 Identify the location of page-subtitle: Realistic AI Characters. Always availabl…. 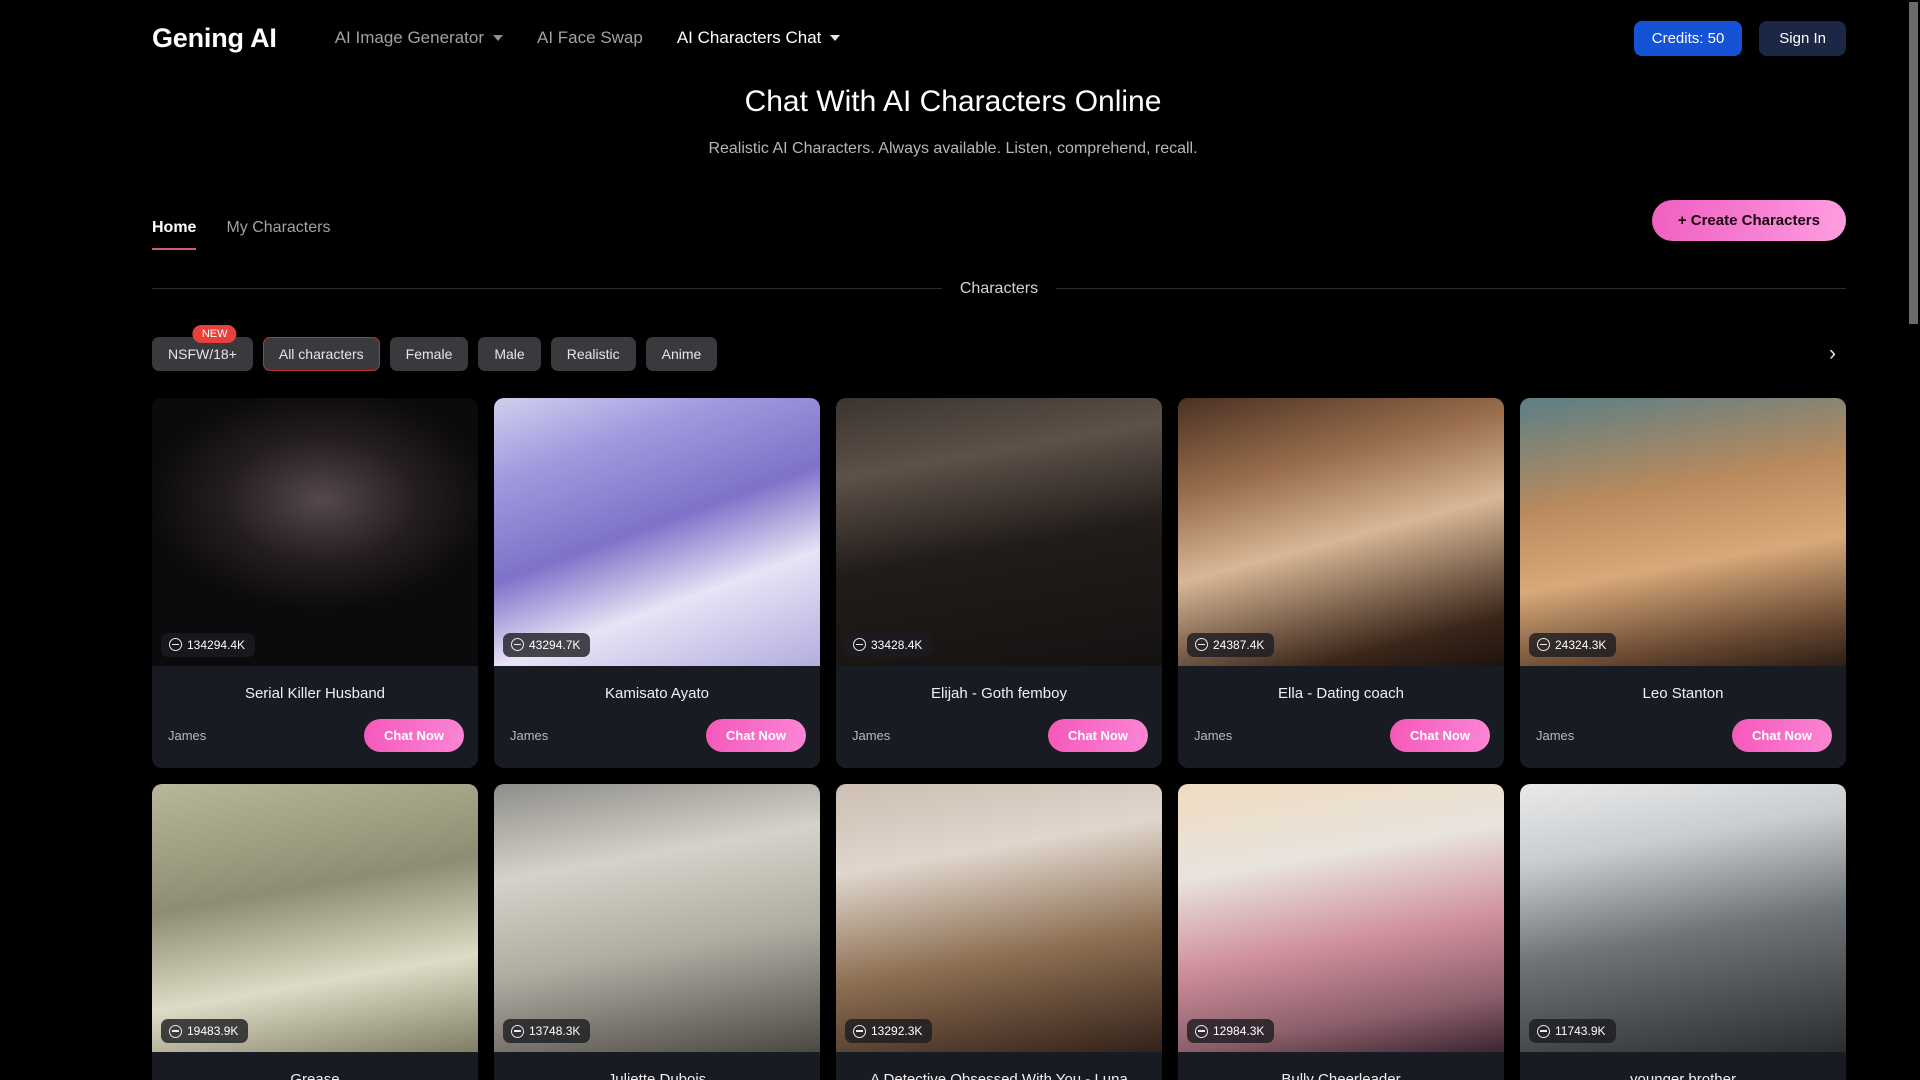
(953, 148).